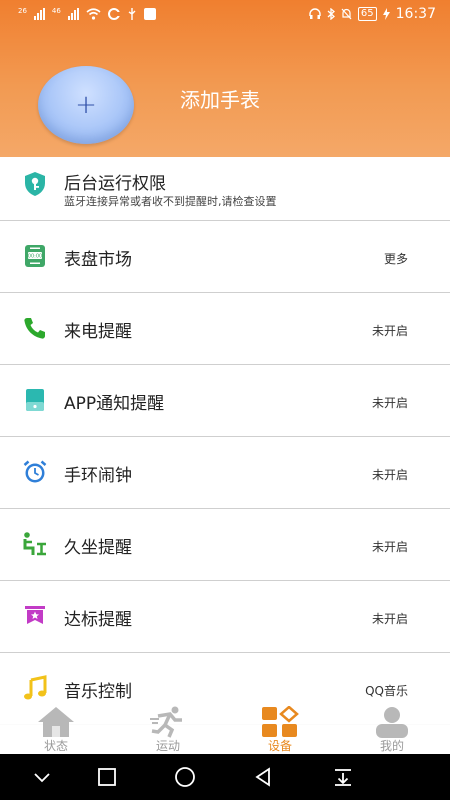  What do you see at coordinates (391, 746) in the screenshot?
I see `tab-label: 我的` at bounding box center [391, 746].